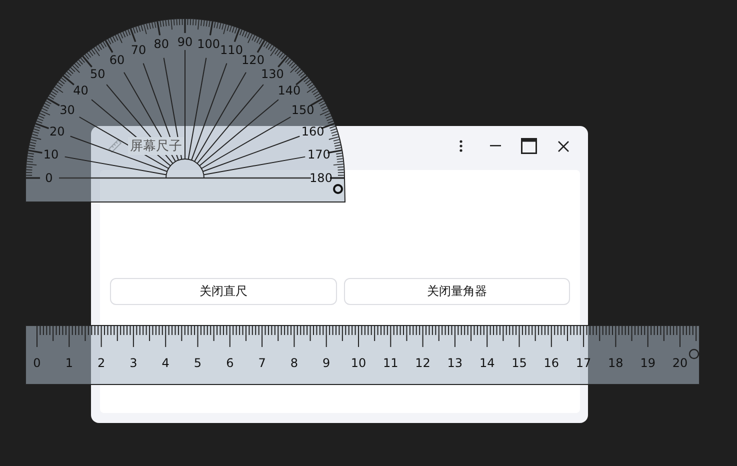  What do you see at coordinates (422, 363) in the screenshot?
I see `cm-label: 12` at bounding box center [422, 363].